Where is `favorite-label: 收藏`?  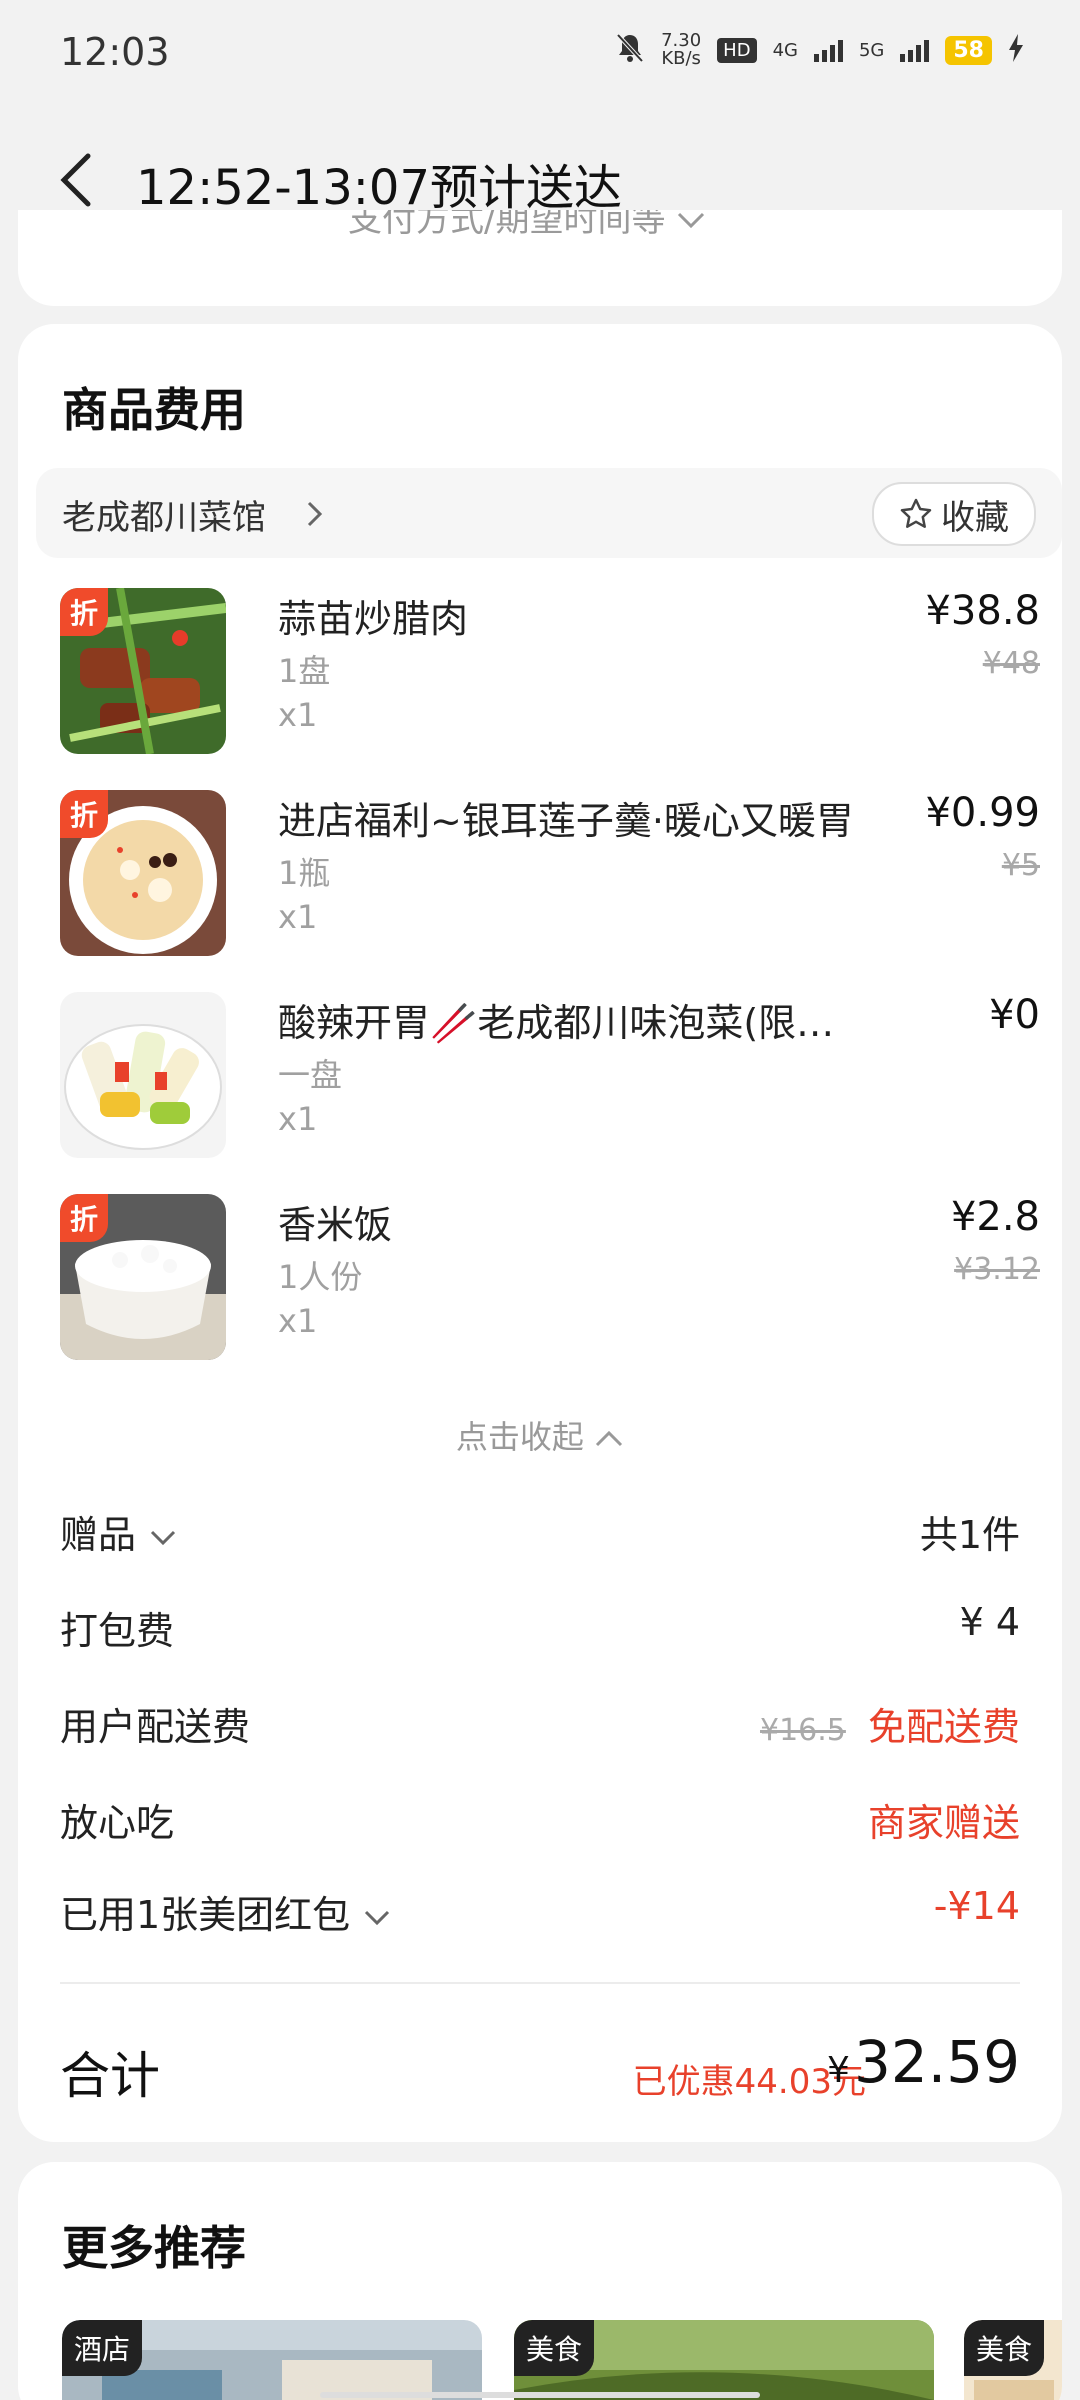
favorite-label: 收藏 is located at coordinates (975, 517).